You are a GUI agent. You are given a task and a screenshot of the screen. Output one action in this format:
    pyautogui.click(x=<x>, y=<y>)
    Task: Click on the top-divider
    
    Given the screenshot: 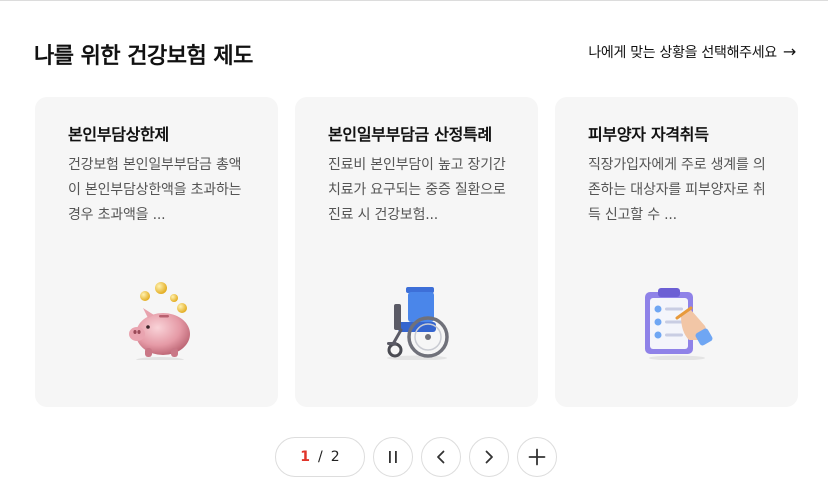 What is the action you would take?
    pyautogui.click(x=414, y=0)
    